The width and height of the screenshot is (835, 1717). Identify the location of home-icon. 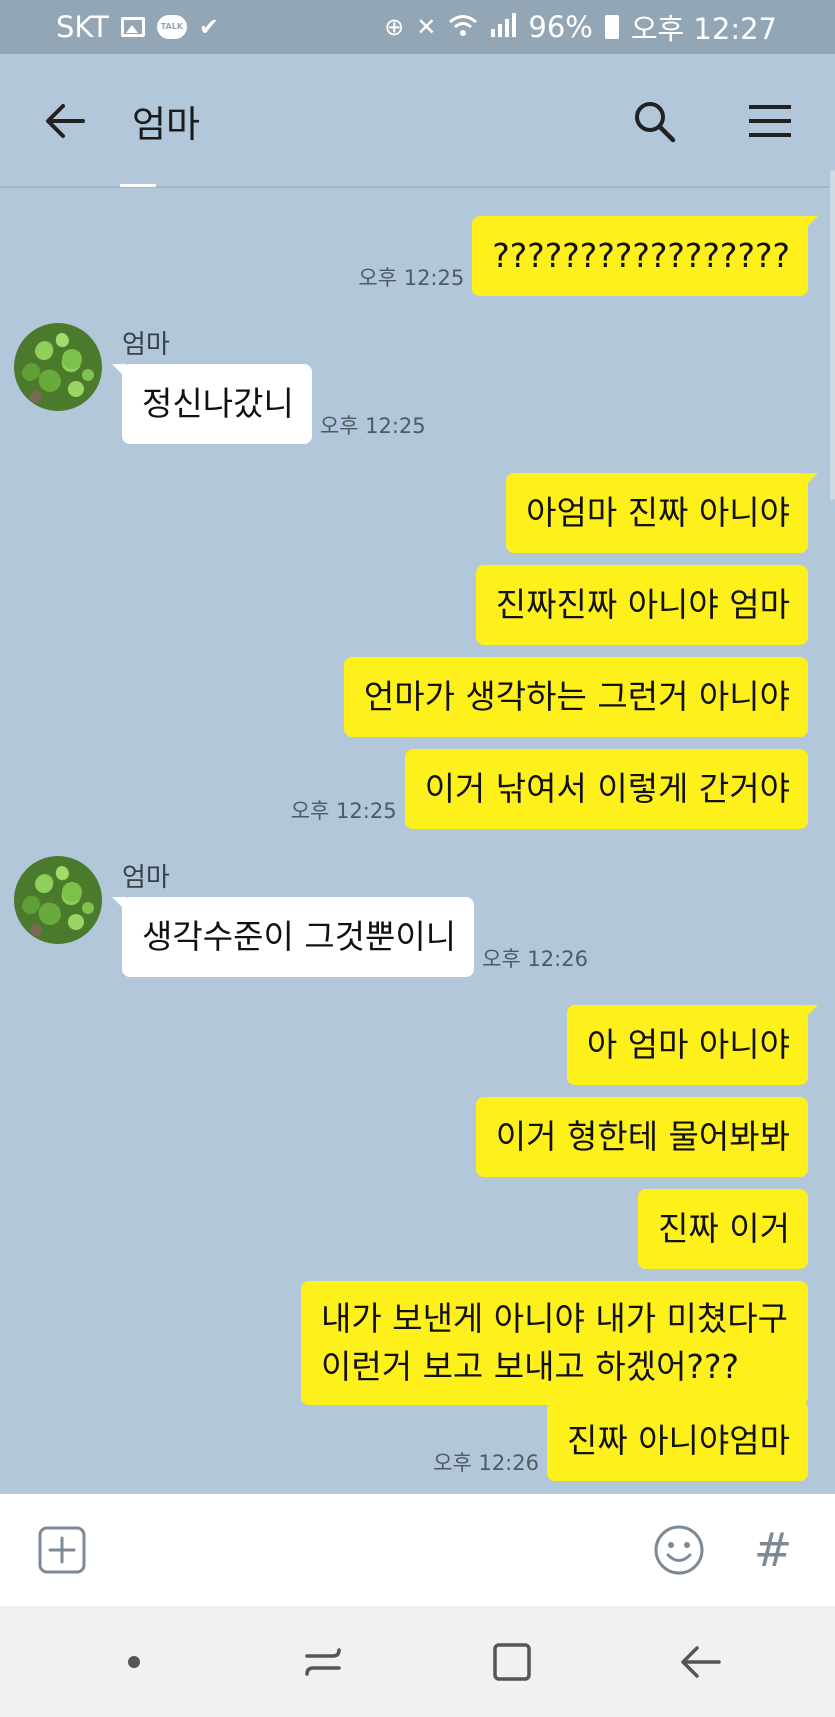
(512, 1661).